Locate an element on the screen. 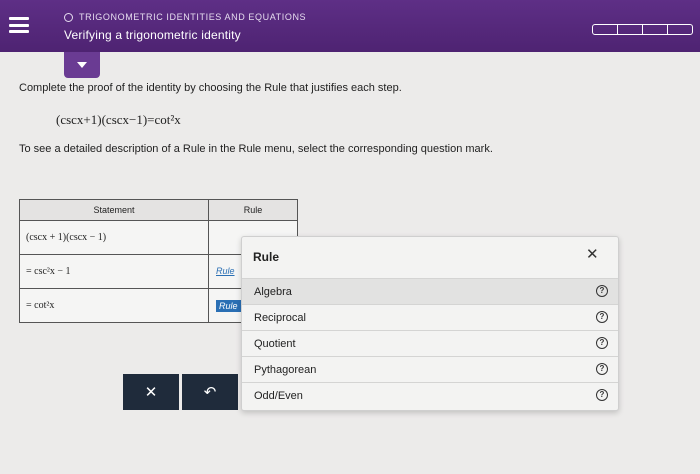 The height and width of the screenshot is (474, 700). menu-icon is located at coordinates (19, 25).